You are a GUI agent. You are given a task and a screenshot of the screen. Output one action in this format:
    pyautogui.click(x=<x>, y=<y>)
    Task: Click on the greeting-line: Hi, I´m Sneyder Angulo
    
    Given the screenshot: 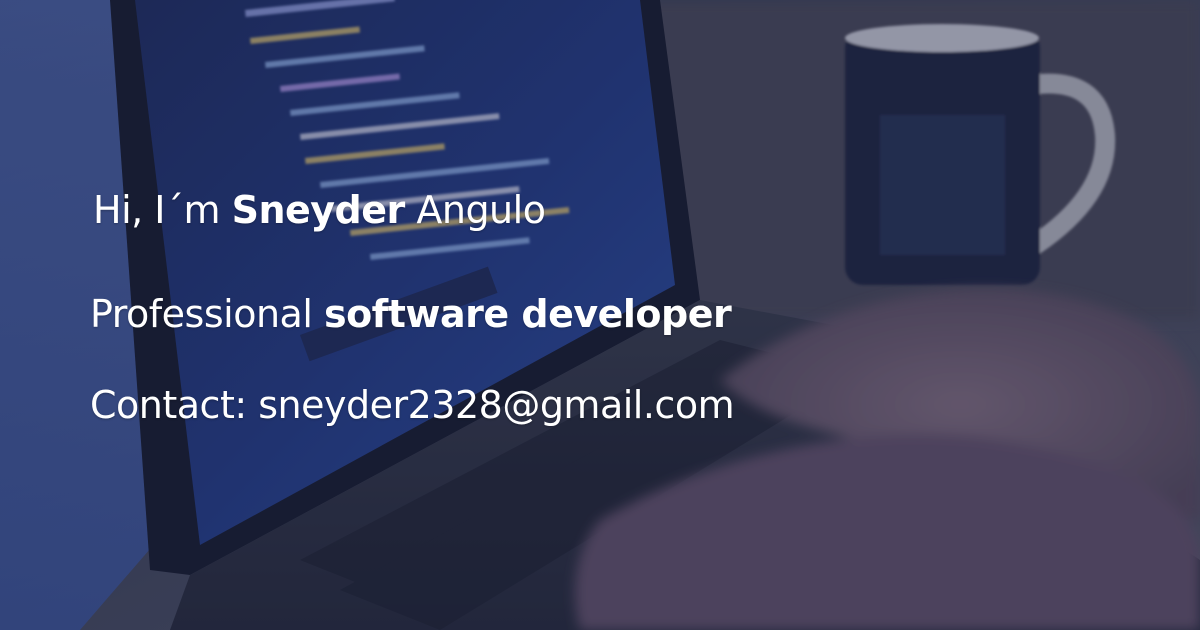 What is the action you would take?
    pyautogui.click(x=319, y=210)
    